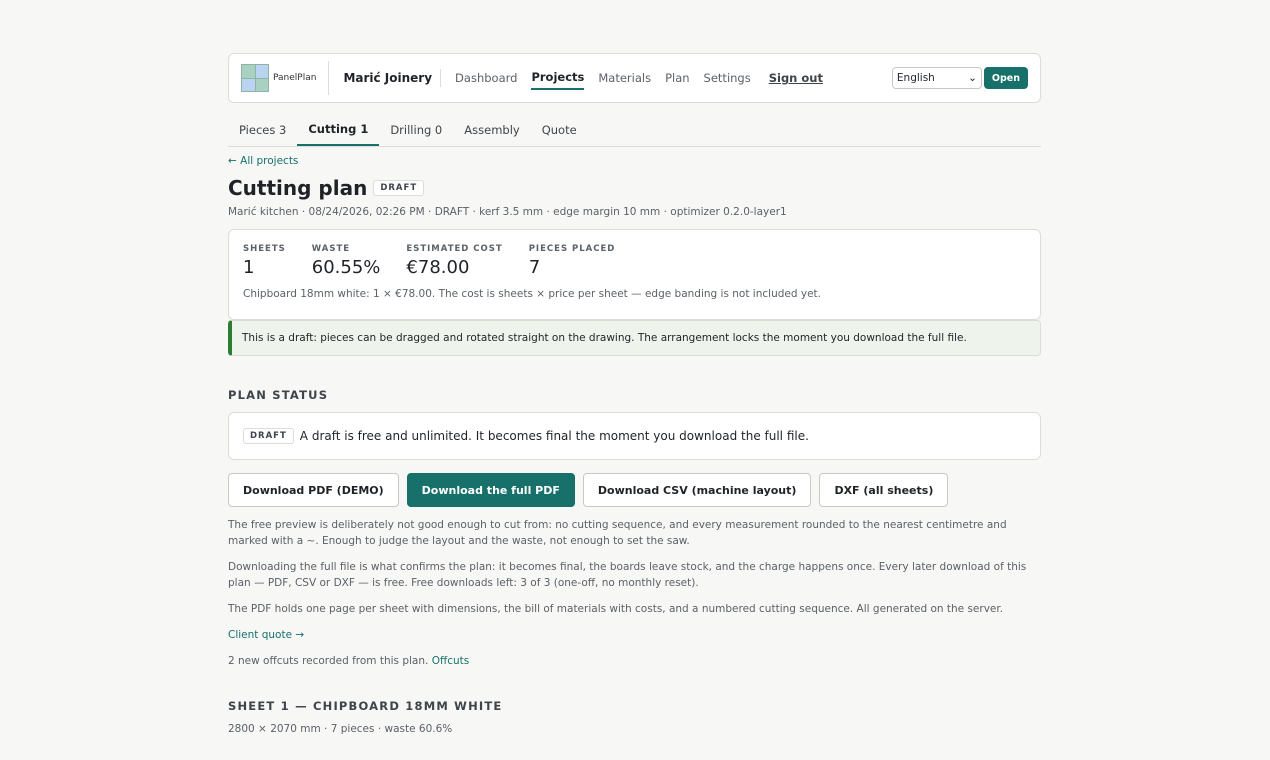 Image resolution: width=1270 pixels, height=760 pixels. I want to click on logo: PanelPlan, so click(285, 78).